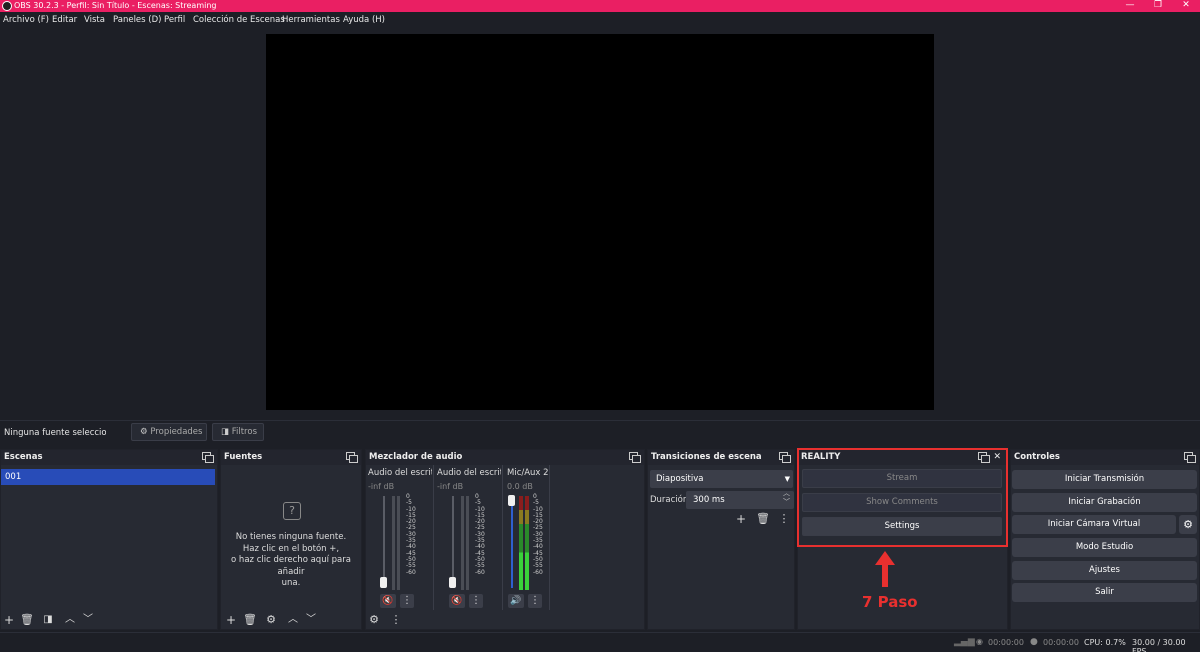  Describe the element at coordinates (64, 20) in the screenshot. I see `menu-editar: Editar` at that location.